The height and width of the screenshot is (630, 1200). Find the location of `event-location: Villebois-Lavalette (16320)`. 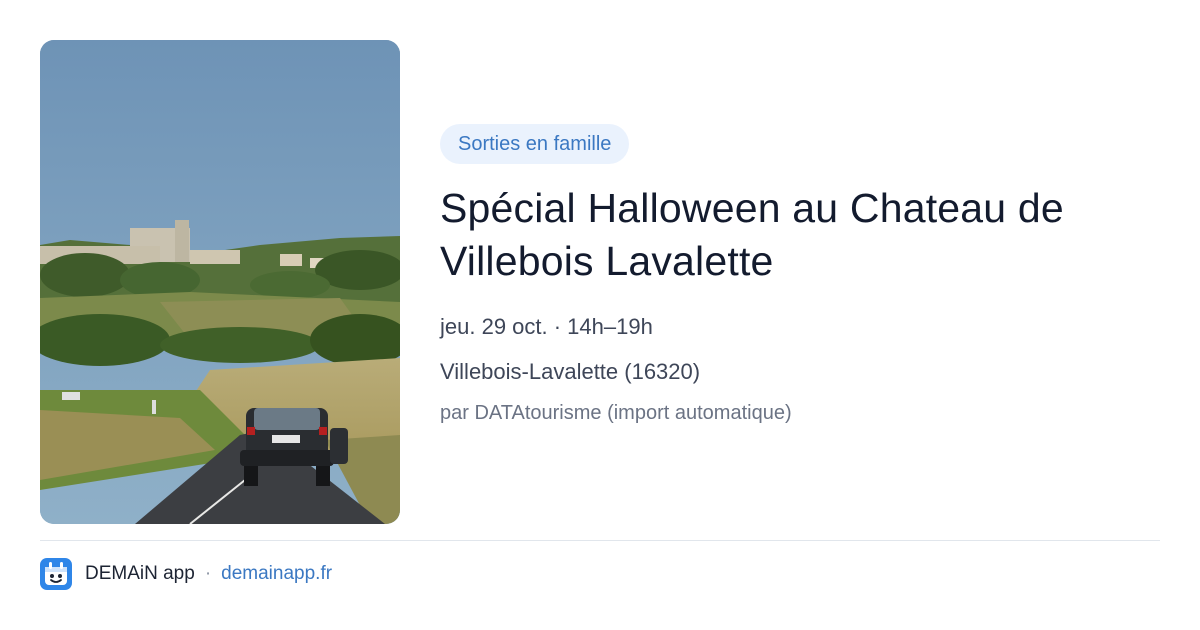

event-location: Villebois-Lavalette (16320) is located at coordinates (570, 371).